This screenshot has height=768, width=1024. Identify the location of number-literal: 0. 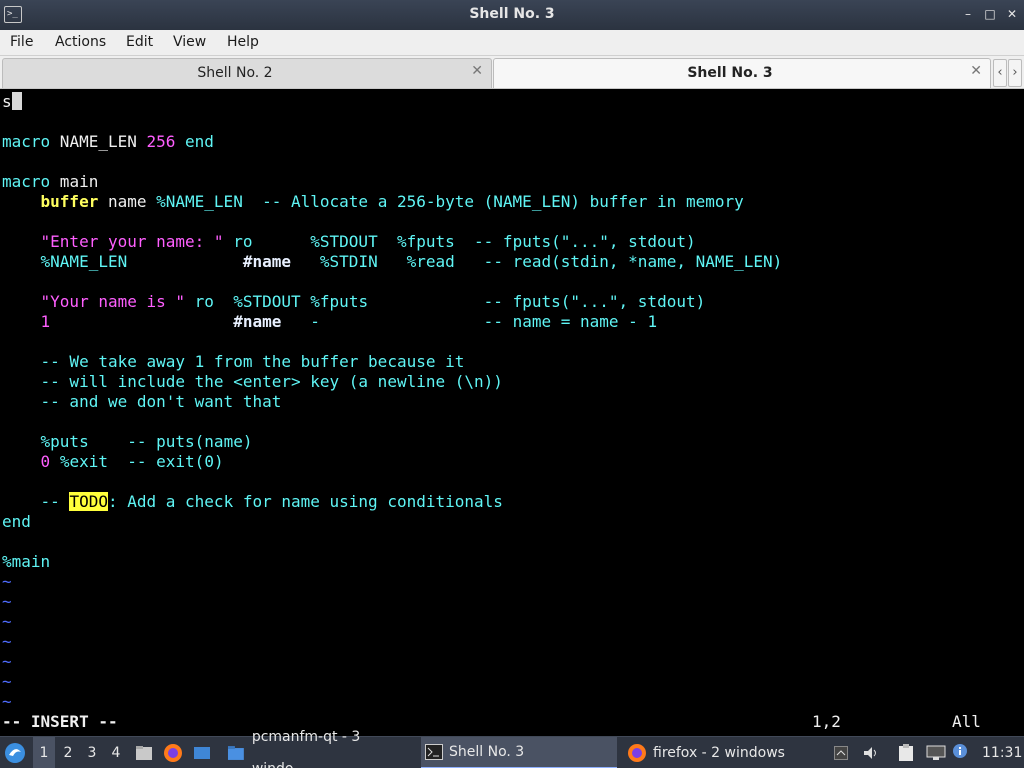
(45, 461).